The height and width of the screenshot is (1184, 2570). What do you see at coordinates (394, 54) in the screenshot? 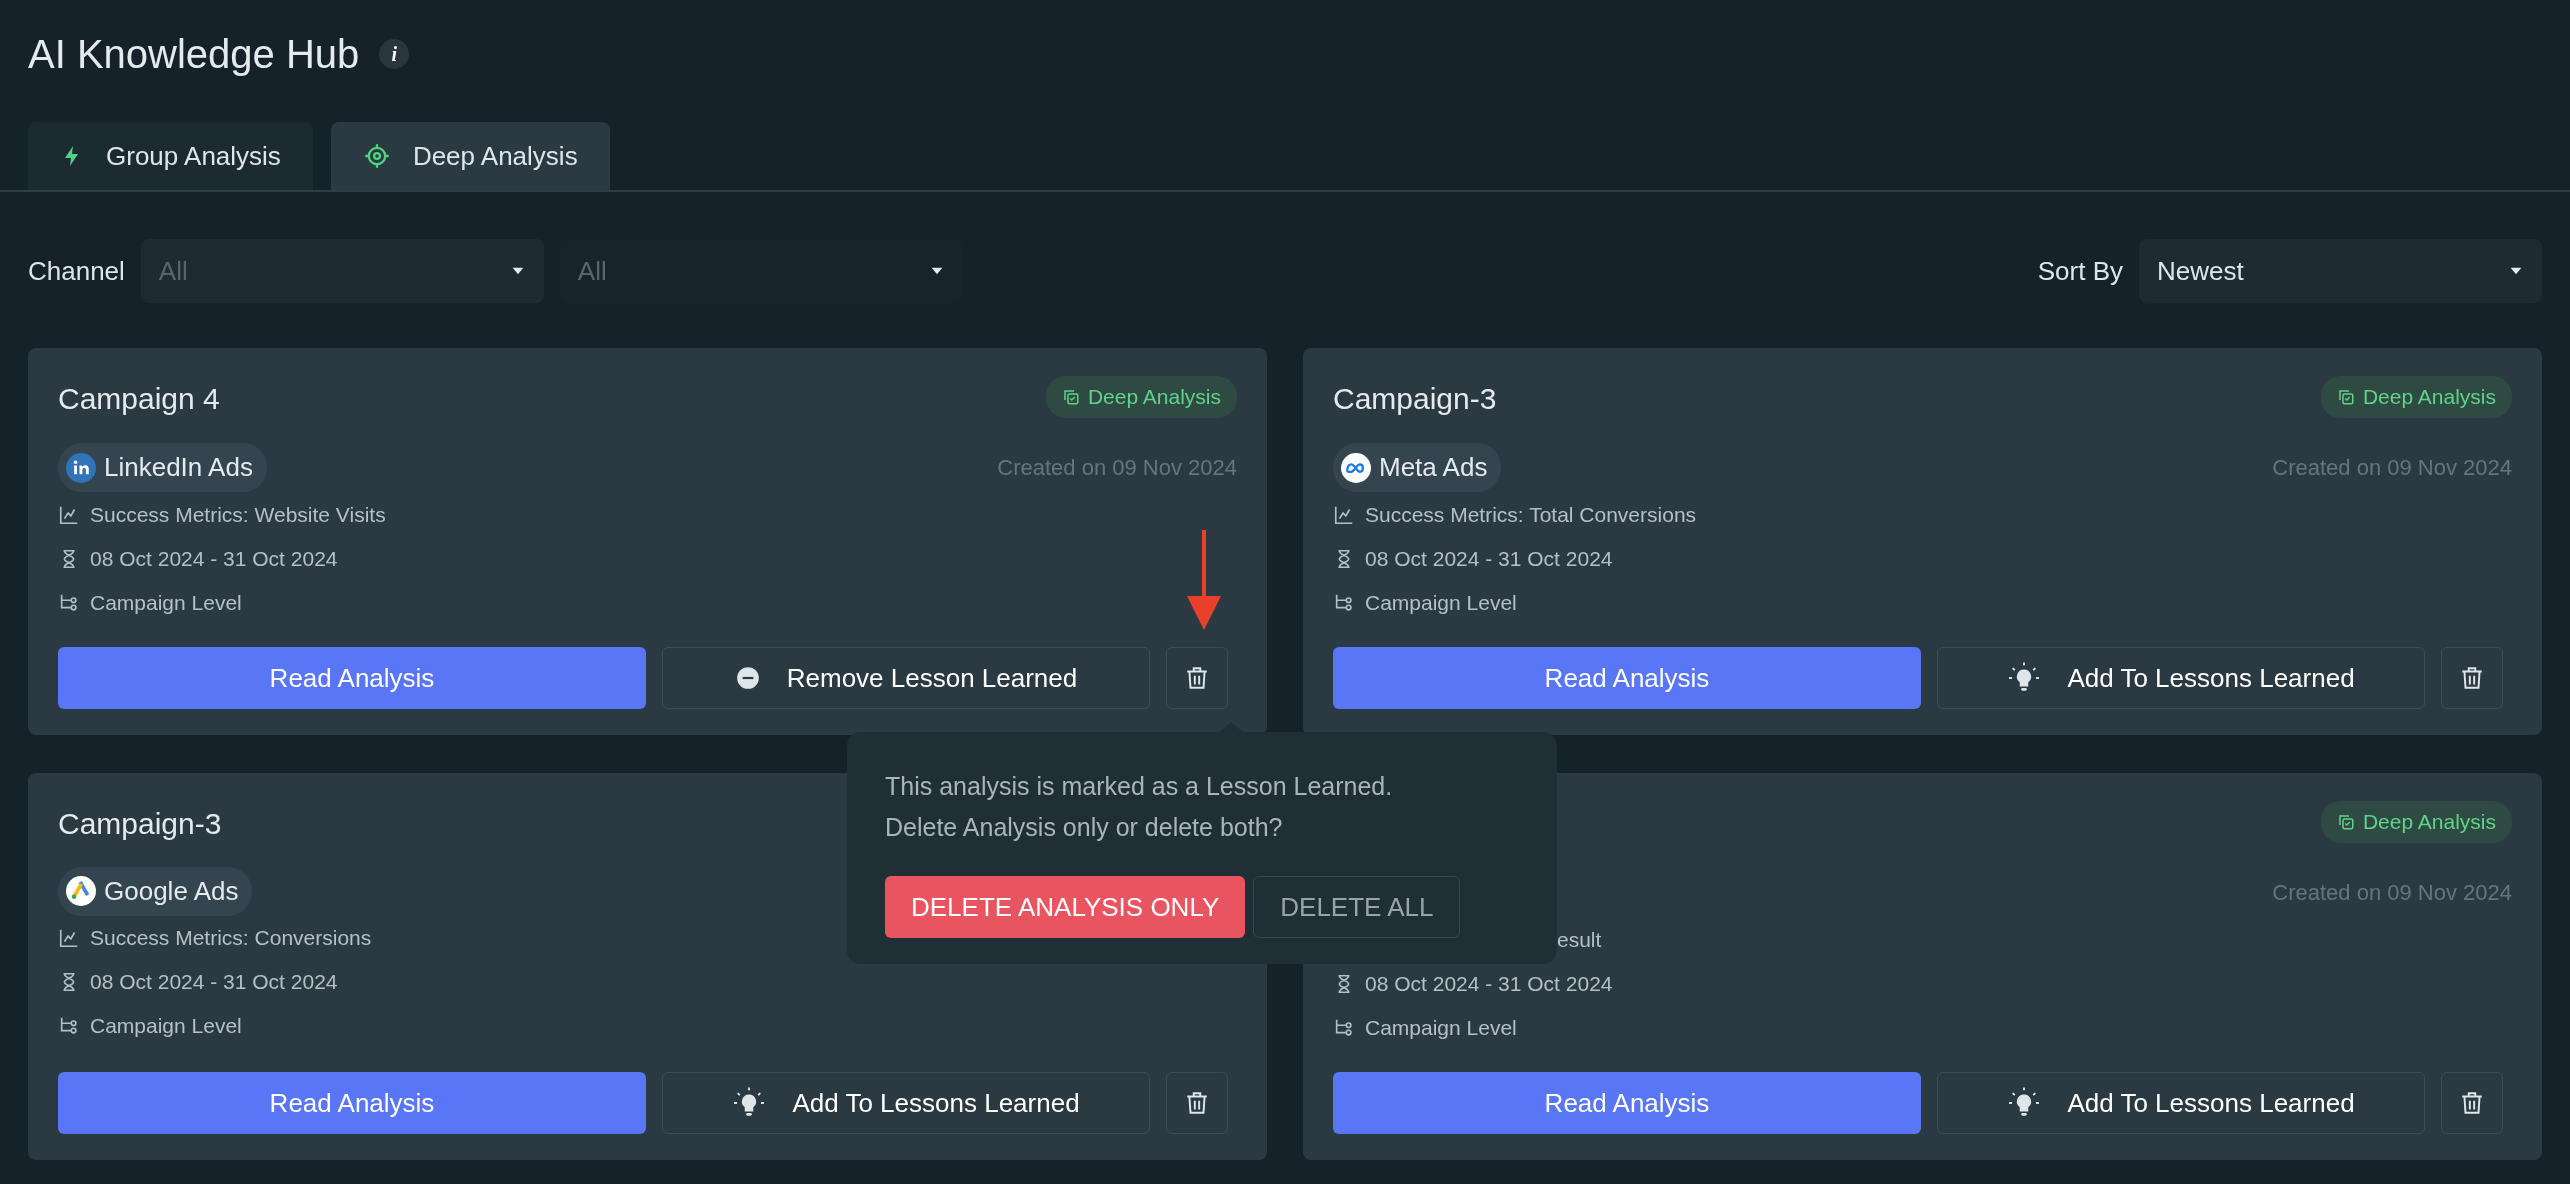
I see `info-icon: i` at bounding box center [394, 54].